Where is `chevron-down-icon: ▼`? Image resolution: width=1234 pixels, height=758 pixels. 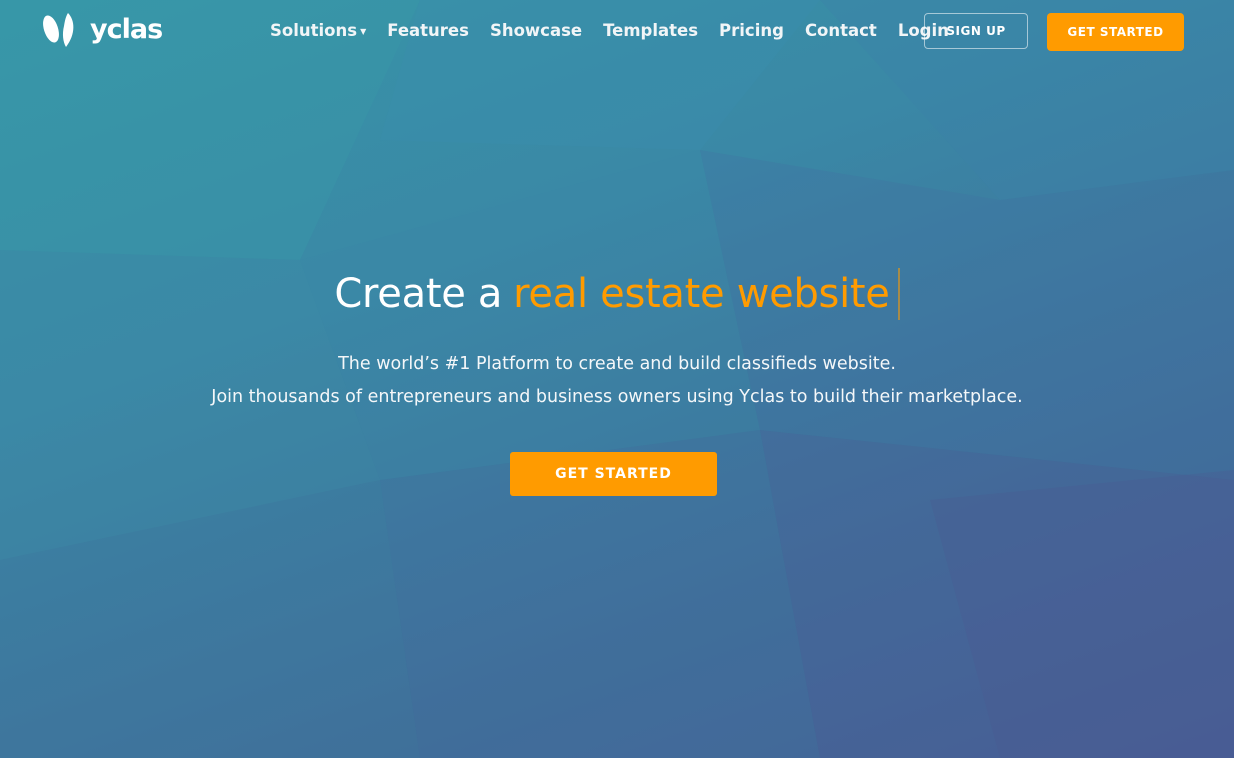 chevron-down-icon: ▼ is located at coordinates (363, 31).